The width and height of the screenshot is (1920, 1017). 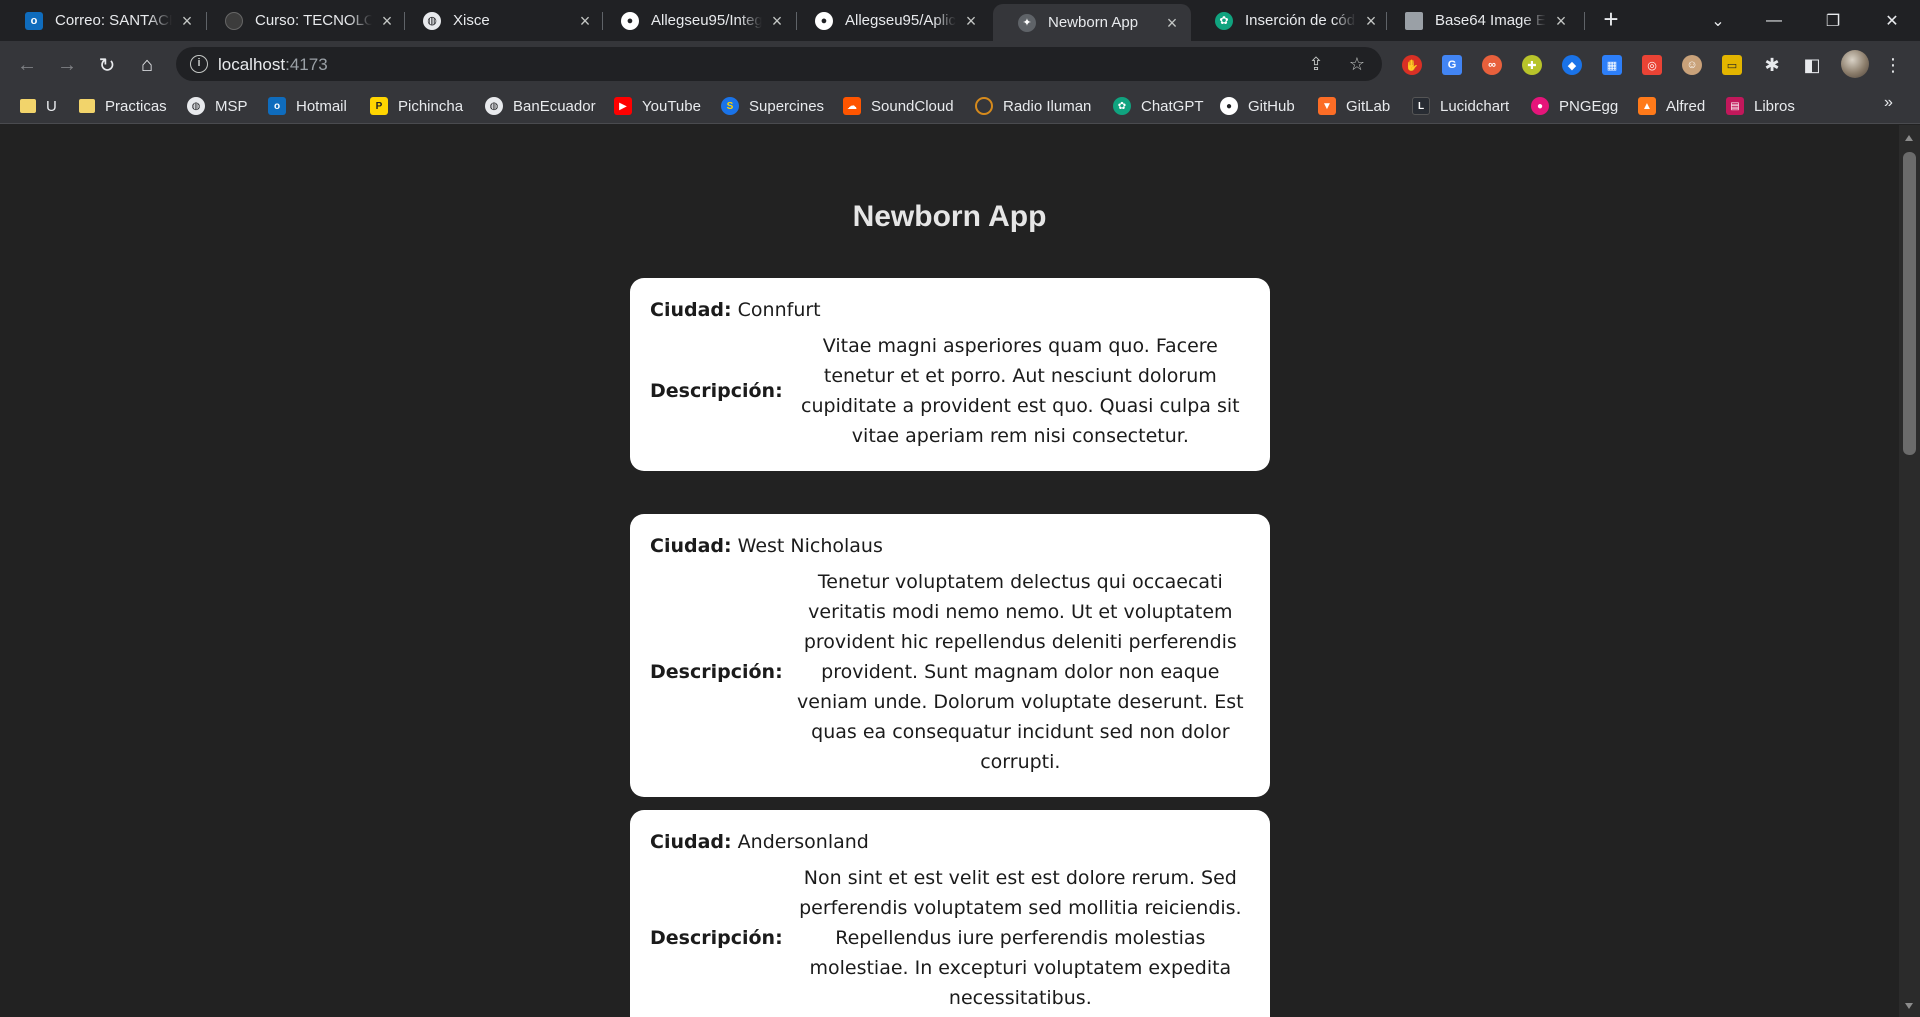 I want to click on tab-insercion: ✿ Inserción de códig ×, so click(x=1290, y=20).